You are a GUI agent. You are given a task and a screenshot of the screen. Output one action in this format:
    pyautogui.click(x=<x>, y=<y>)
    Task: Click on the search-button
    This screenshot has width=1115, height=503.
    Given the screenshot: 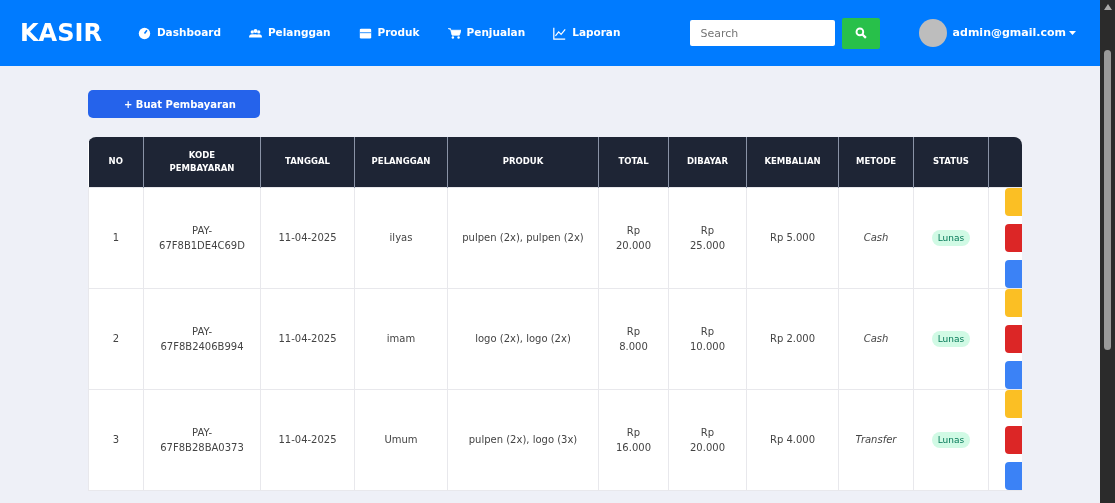 What is the action you would take?
    pyautogui.click(x=861, y=33)
    